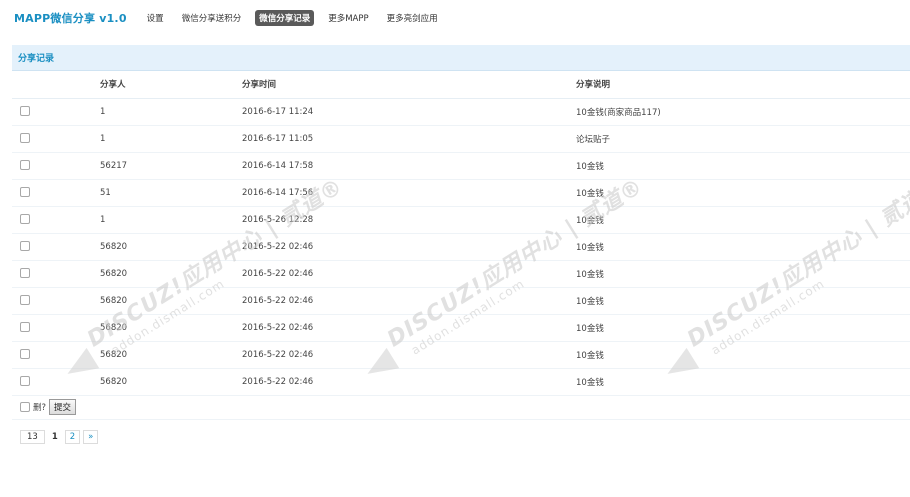  Describe the element at coordinates (743, 85) in the screenshot. I see `header-share-desc: 分享说明` at that location.